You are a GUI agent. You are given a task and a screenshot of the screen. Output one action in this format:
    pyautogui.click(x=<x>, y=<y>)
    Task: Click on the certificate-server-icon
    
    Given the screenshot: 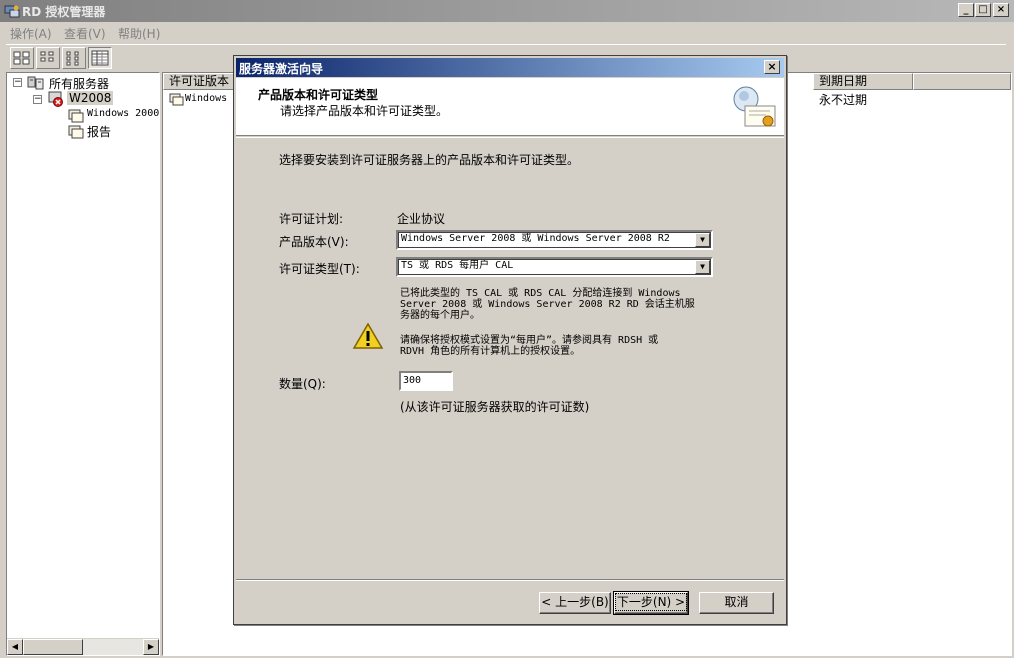 What is the action you would take?
    pyautogui.click(x=754, y=106)
    